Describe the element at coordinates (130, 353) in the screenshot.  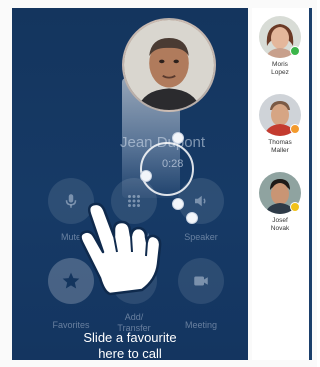
I see `hint-line-2: here to call` at that location.